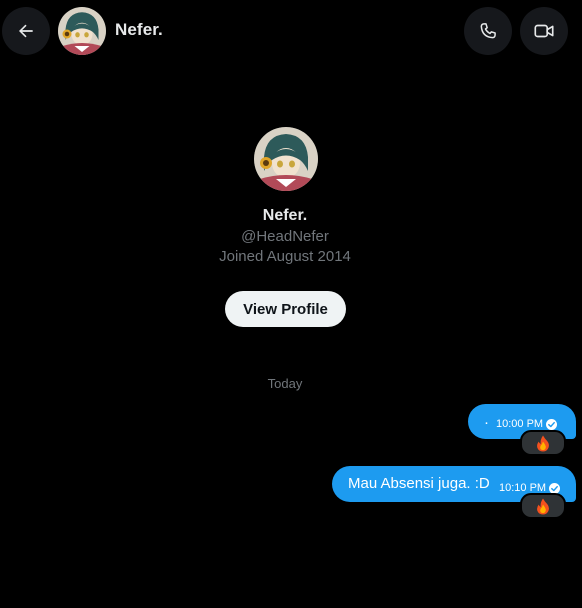 This screenshot has width=582, height=608. I want to click on message-text: Mau Absensi juga. :D, so click(419, 483).